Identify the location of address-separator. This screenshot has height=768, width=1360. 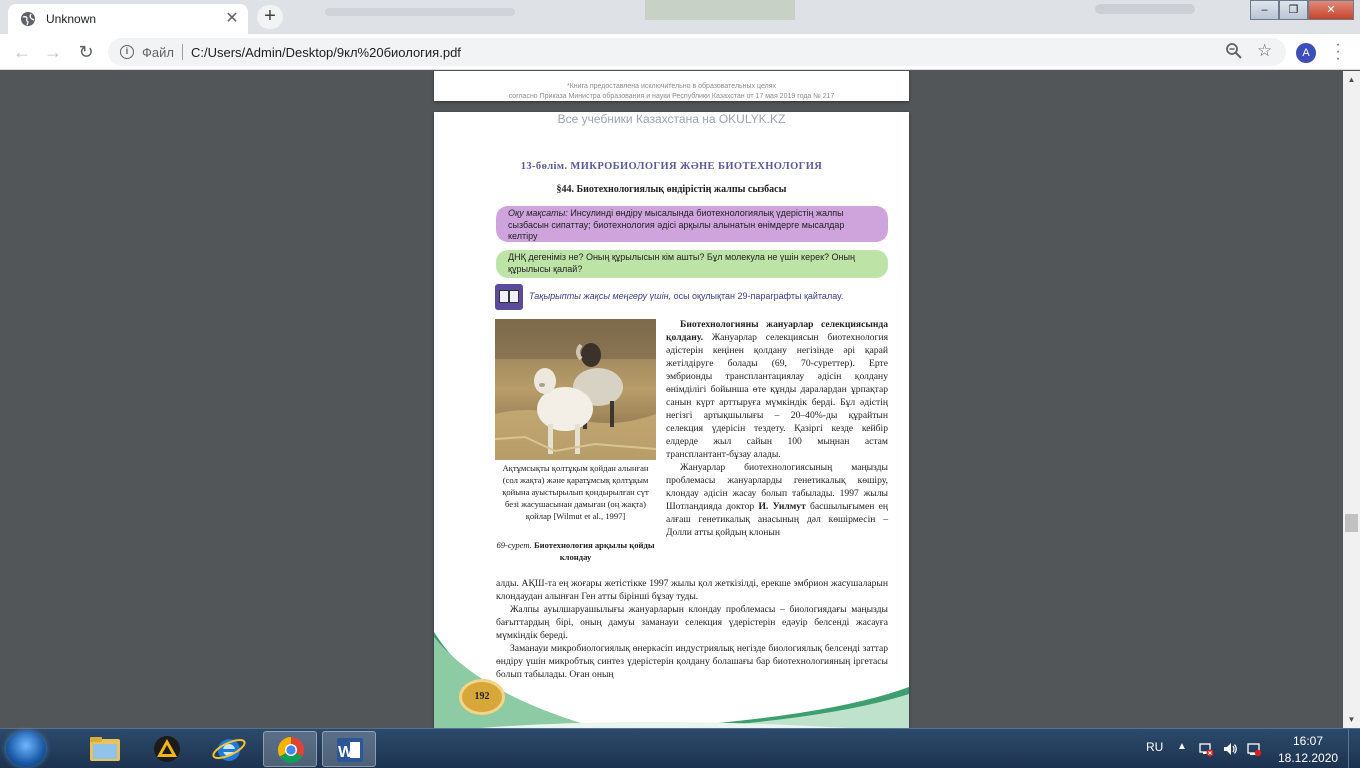
(182, 52).